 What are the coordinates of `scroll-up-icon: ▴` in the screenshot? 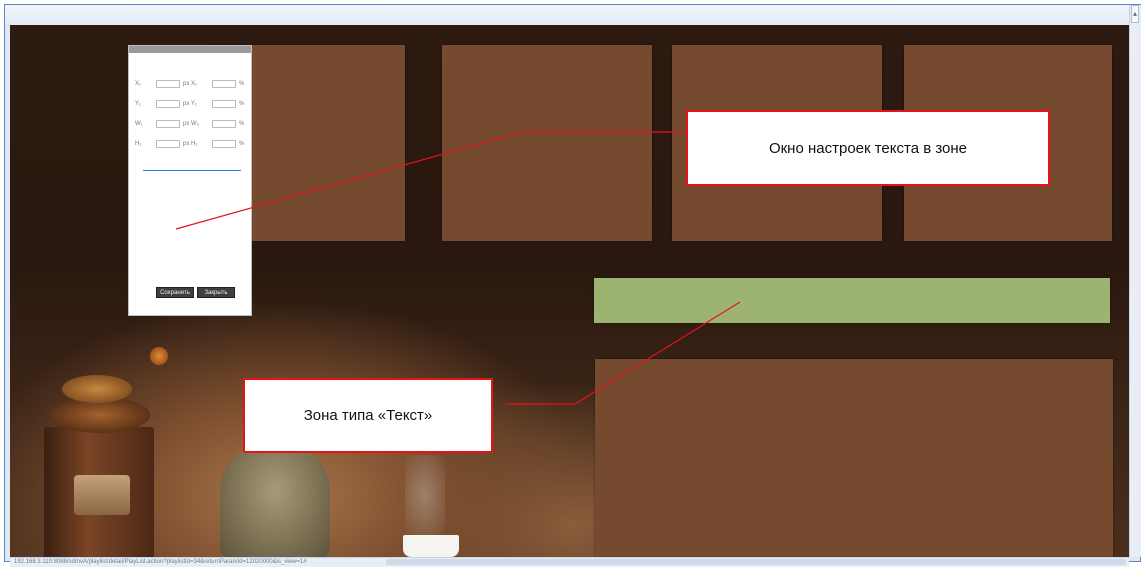 It's located at (1135, 14).